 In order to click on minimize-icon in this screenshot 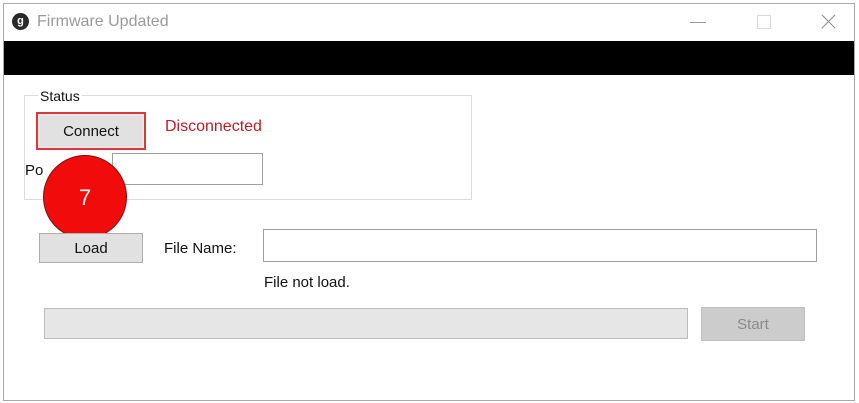, I will do `click(698, 22)`.